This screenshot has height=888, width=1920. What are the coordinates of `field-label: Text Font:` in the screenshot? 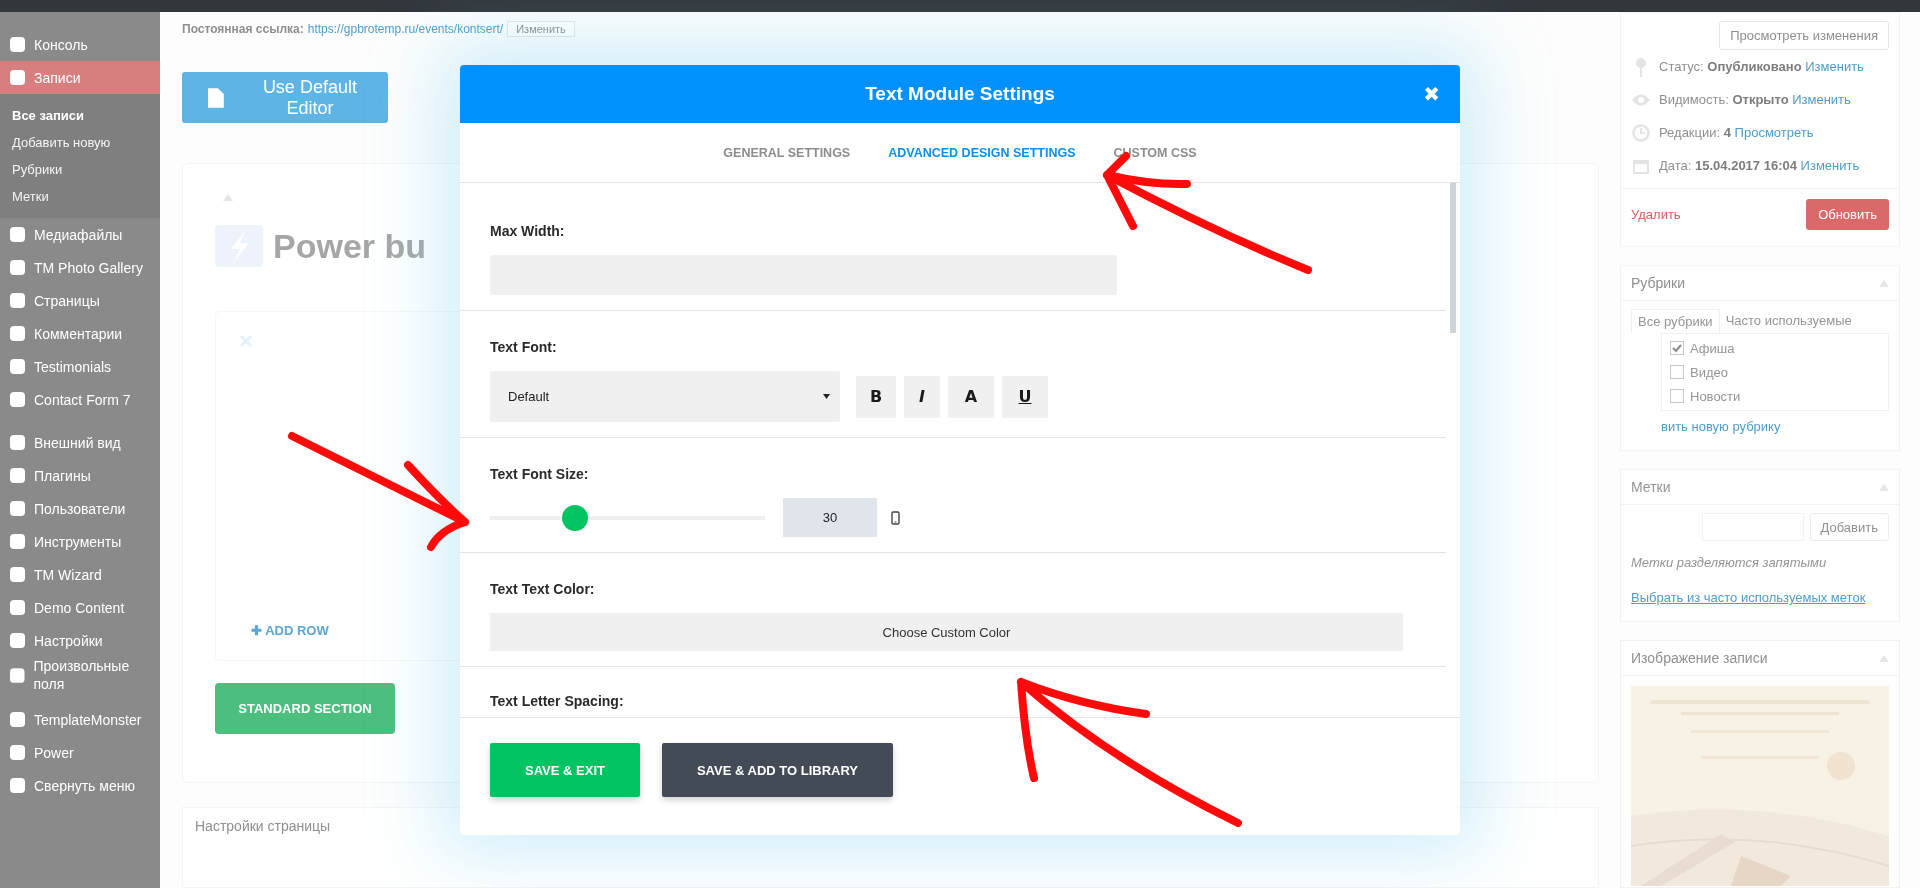 It's located at (524, 347).